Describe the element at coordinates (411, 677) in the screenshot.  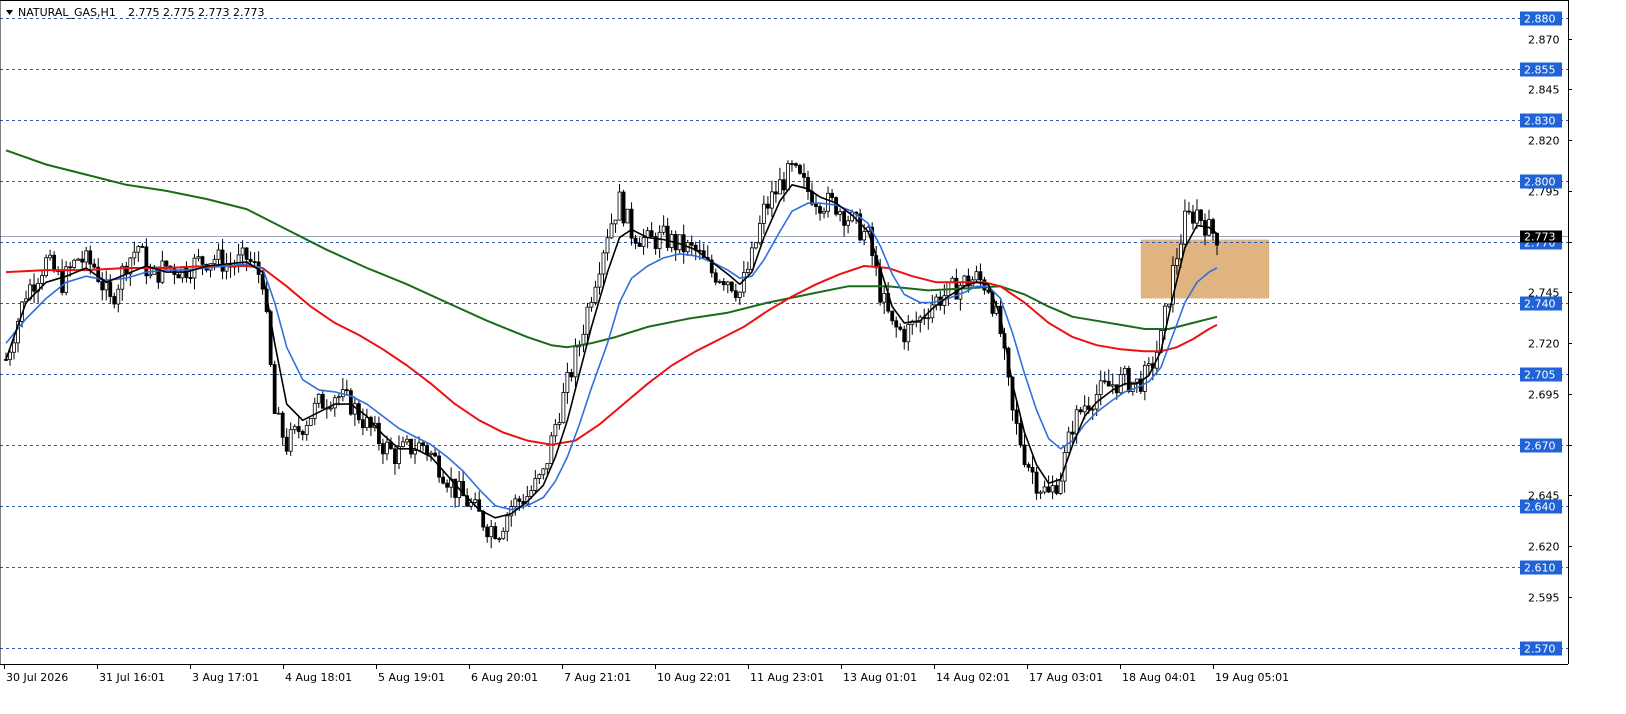
I see `time-tick-label: 5 Aug 19:01` at that location.